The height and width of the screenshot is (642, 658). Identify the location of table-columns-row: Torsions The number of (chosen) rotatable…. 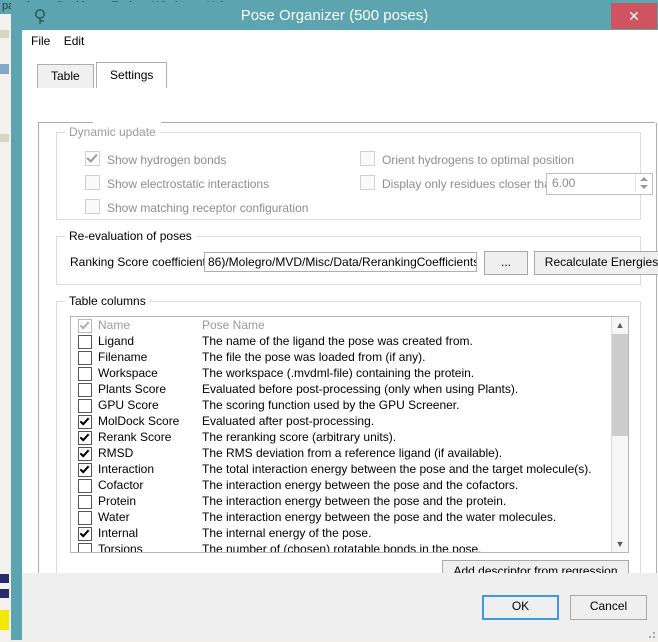
(349, 547).